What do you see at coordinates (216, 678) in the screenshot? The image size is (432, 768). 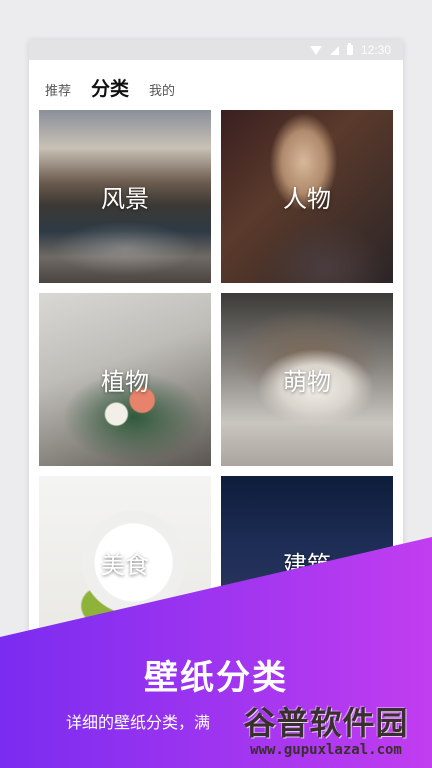 I see `promo-title: 壁纸分类` at bounding box center [216, 678].